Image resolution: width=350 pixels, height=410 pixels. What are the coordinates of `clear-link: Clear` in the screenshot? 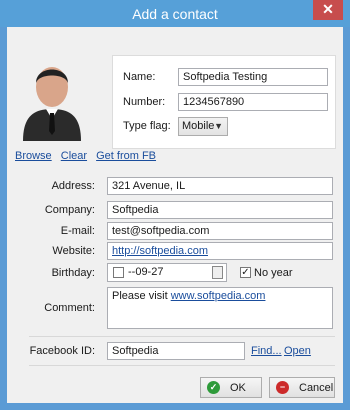 It's located at (74, 156).